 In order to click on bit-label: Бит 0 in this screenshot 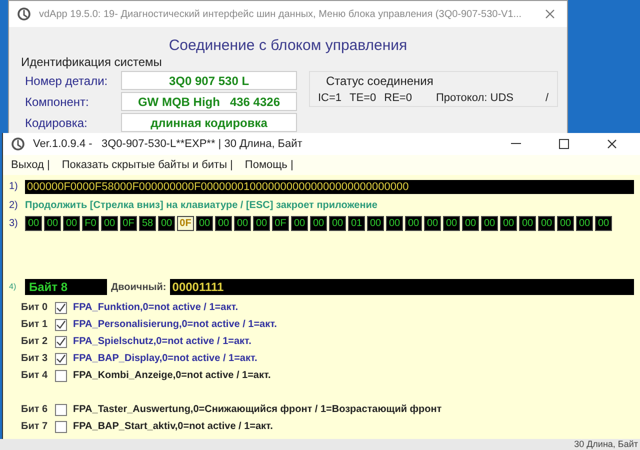, I will do `click(35, 308)`.